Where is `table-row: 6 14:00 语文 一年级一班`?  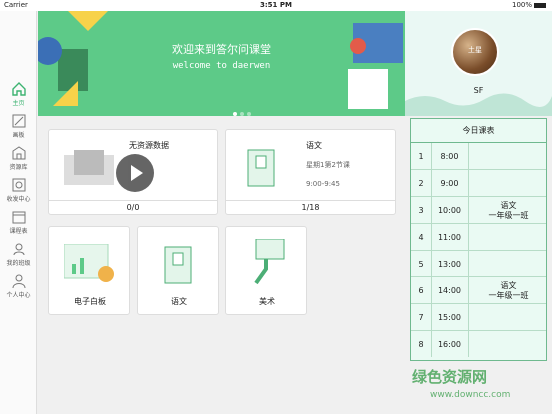
table-row: 6 14:00 语文 一年级一班 is located at coordinates (478, 291).